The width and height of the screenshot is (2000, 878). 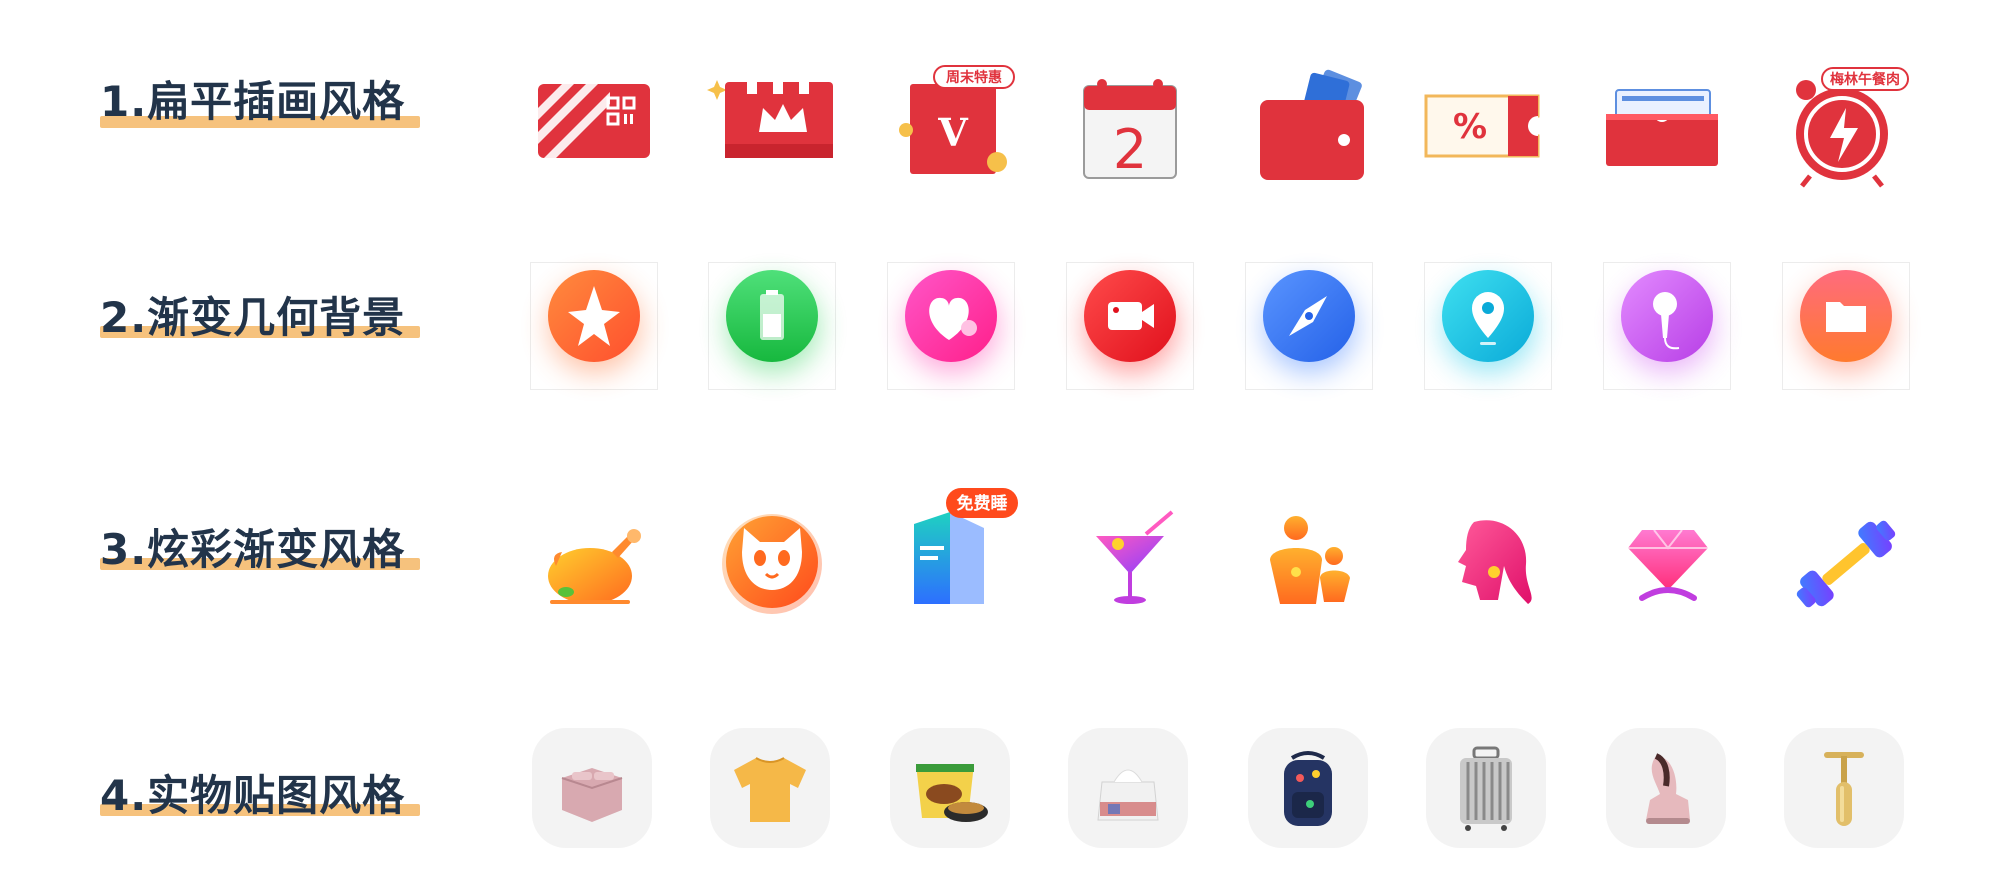 What do you see at coordinates (950, 554) in the screenshot?
I see `hotel-building-icon: 免费睡` at bounding box center [950, 554].